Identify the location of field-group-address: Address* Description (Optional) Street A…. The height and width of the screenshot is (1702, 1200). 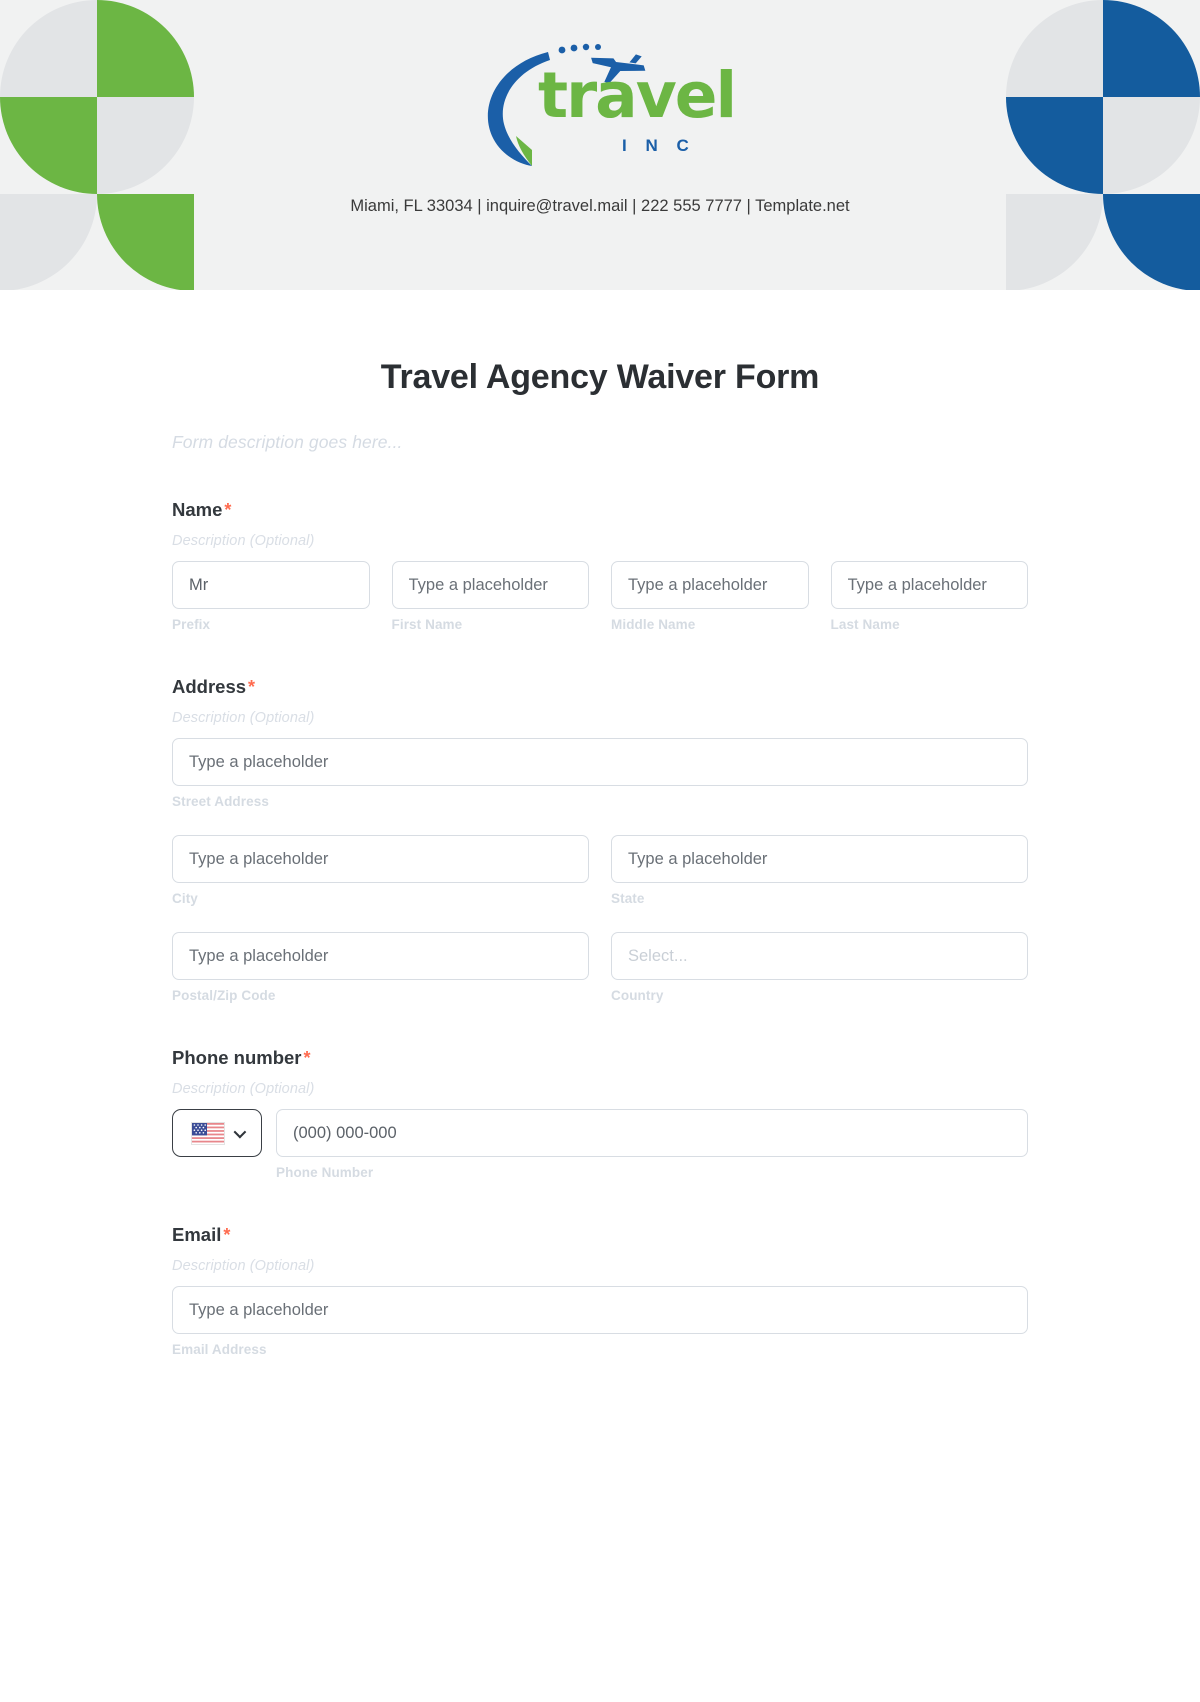
(600, 839).